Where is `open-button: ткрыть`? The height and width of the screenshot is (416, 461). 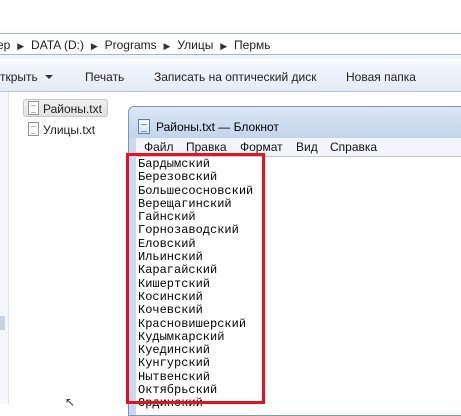 open-button: ткрыть is located at coordinates (19, 77).